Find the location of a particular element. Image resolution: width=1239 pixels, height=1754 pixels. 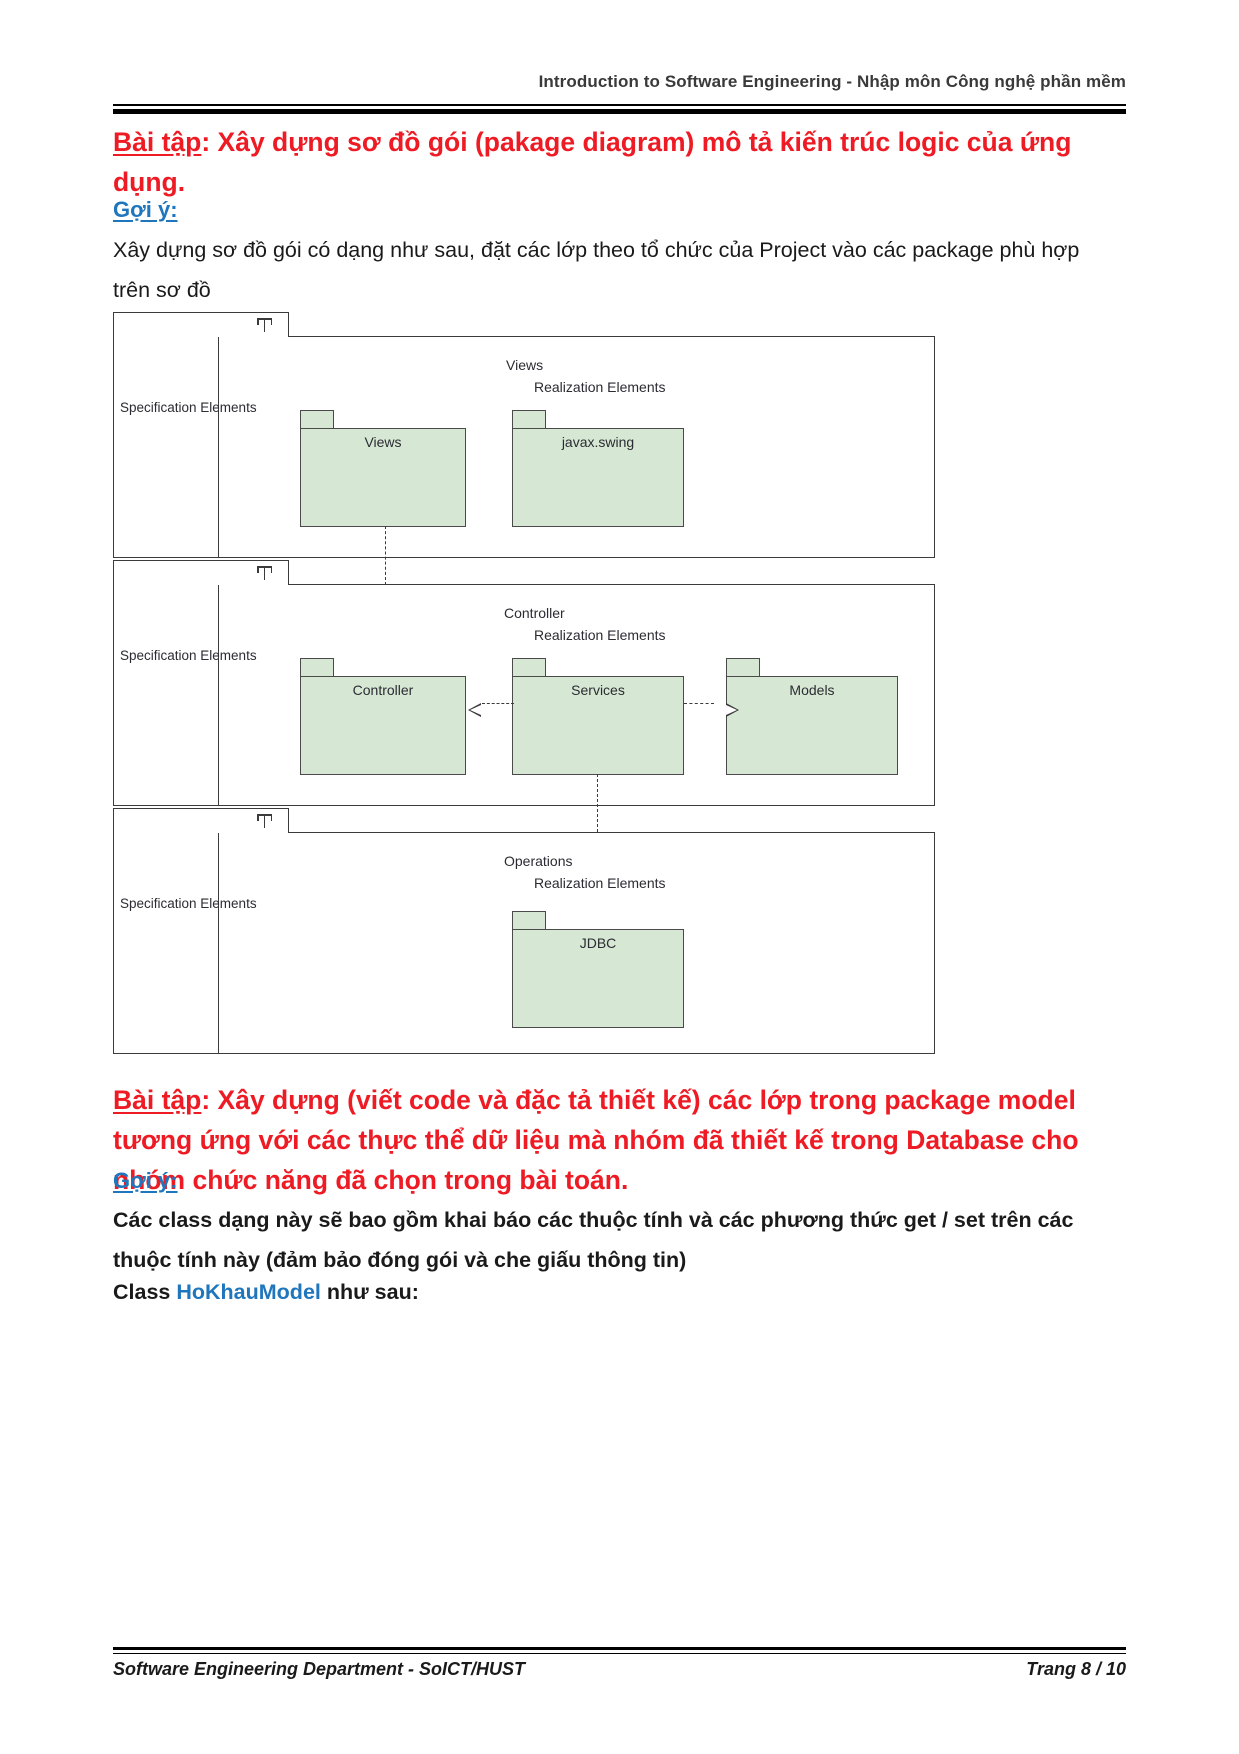

class-name: HoKhauModel is located at coordinates (248, 1292).